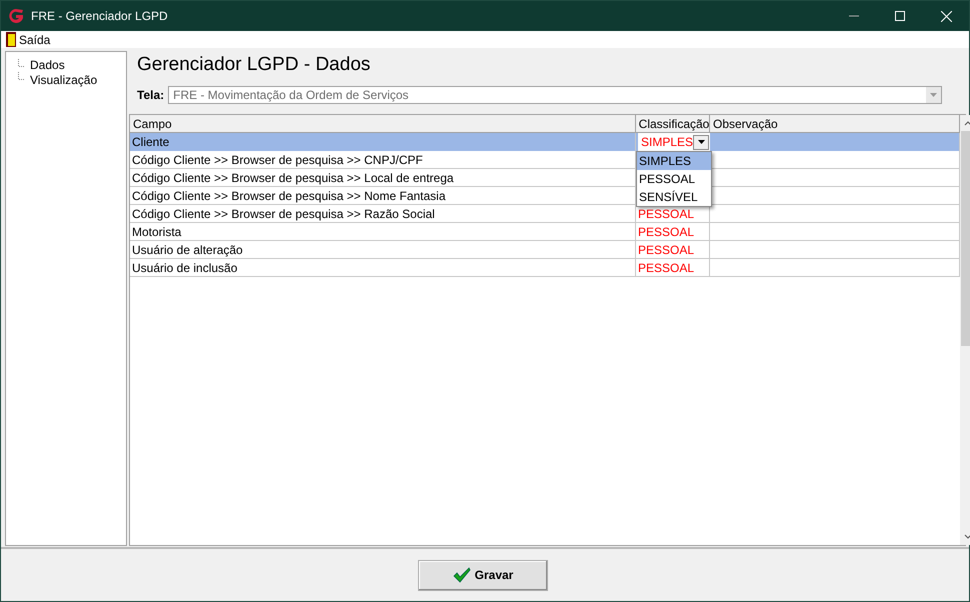 This screenshot has width=970, height=602. I want to click on table-cell: Código Cliente >> Browser de pesquisa >> CNPJ/CPF, so click(383, 160).